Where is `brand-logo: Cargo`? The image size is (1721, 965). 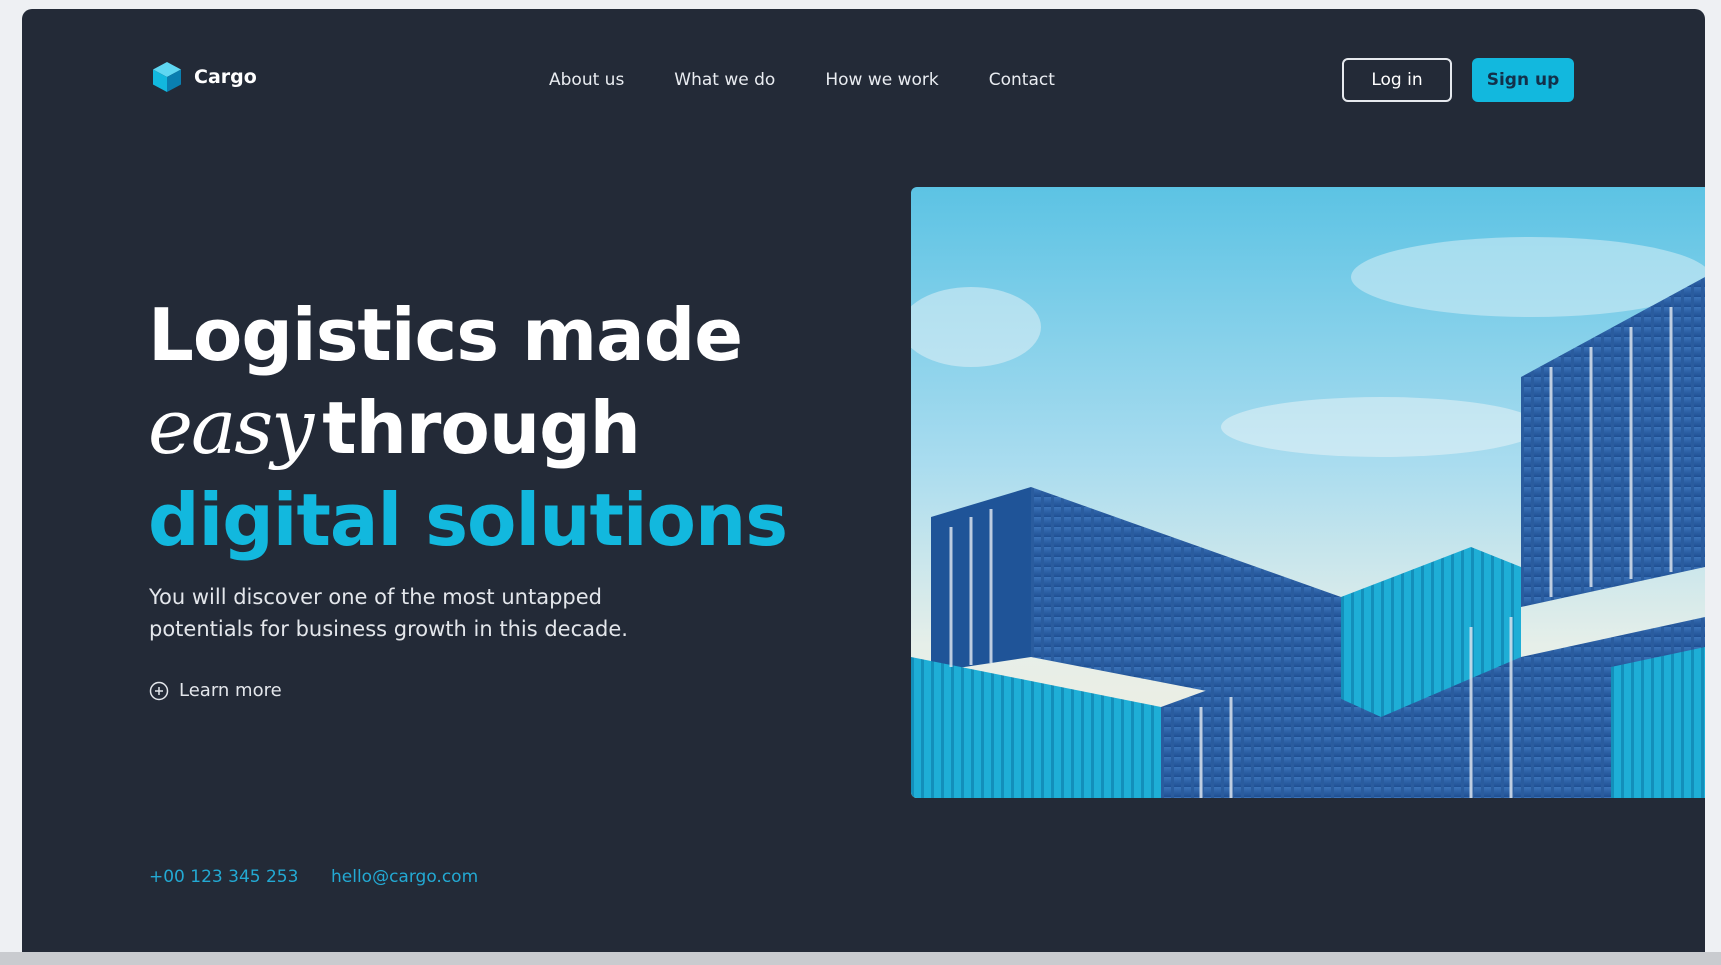 brand-logo: Cargo is located at coordinates (204, 77).